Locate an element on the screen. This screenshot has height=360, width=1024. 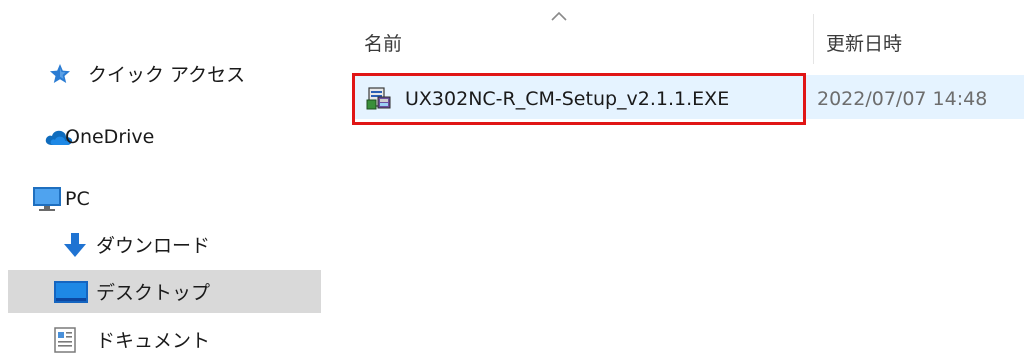
nav-item-label: OneDrive is located at coordinates (110, 136).